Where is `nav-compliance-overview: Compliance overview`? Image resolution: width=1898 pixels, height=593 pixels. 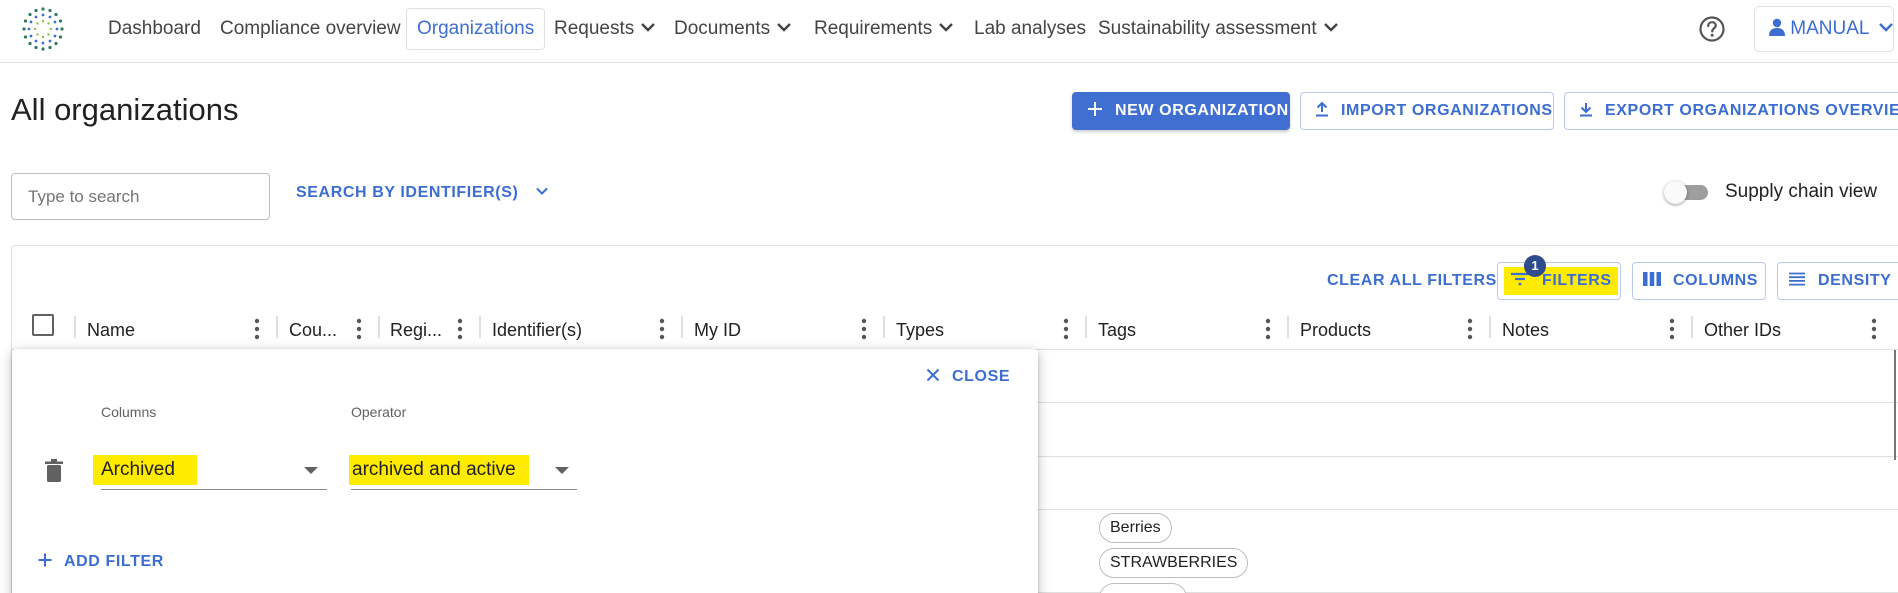
nav-compliance-overview: Compliance overview is located at coordinates (310, 29).